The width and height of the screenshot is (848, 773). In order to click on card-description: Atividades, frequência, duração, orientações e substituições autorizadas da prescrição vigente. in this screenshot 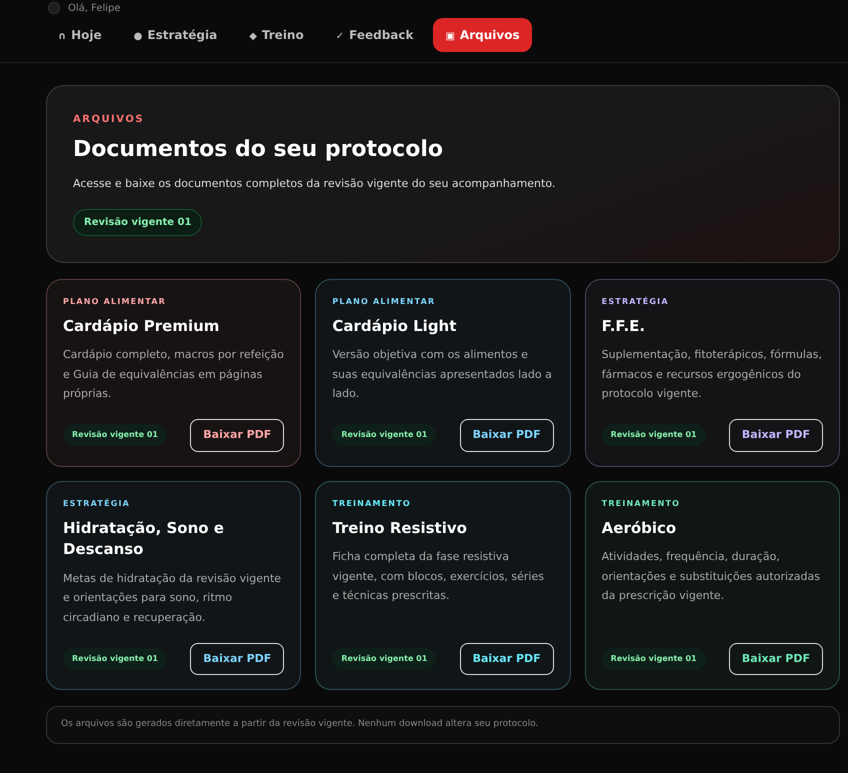, I will do `click(711, 576)`.